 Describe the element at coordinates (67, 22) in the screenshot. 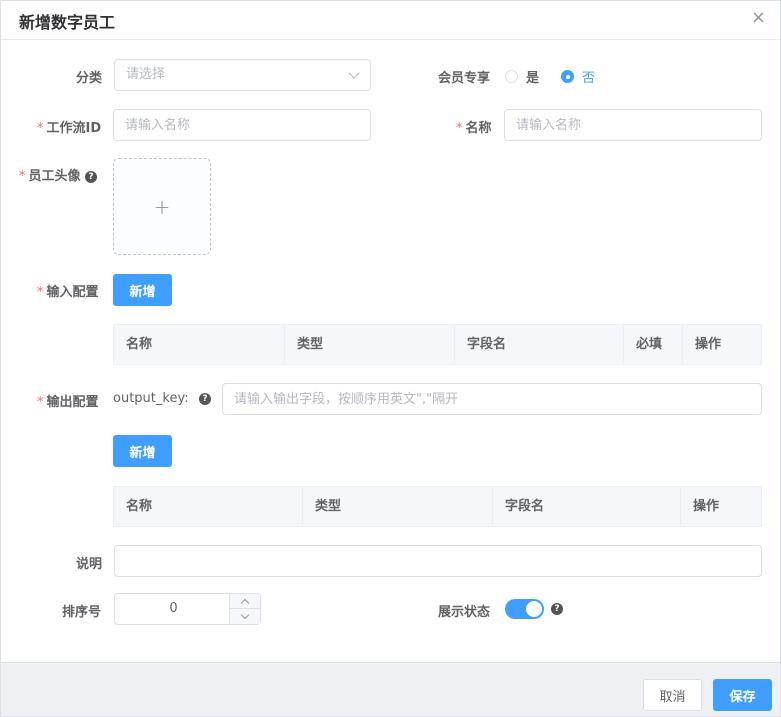

I see `dialog-title: 新增数字员工` at that location.